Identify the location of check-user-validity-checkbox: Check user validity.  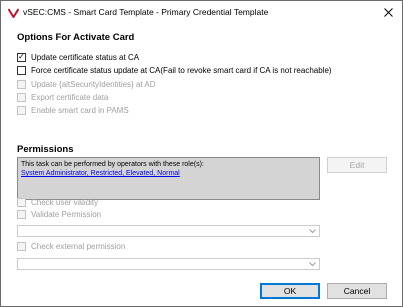
(57, 202).